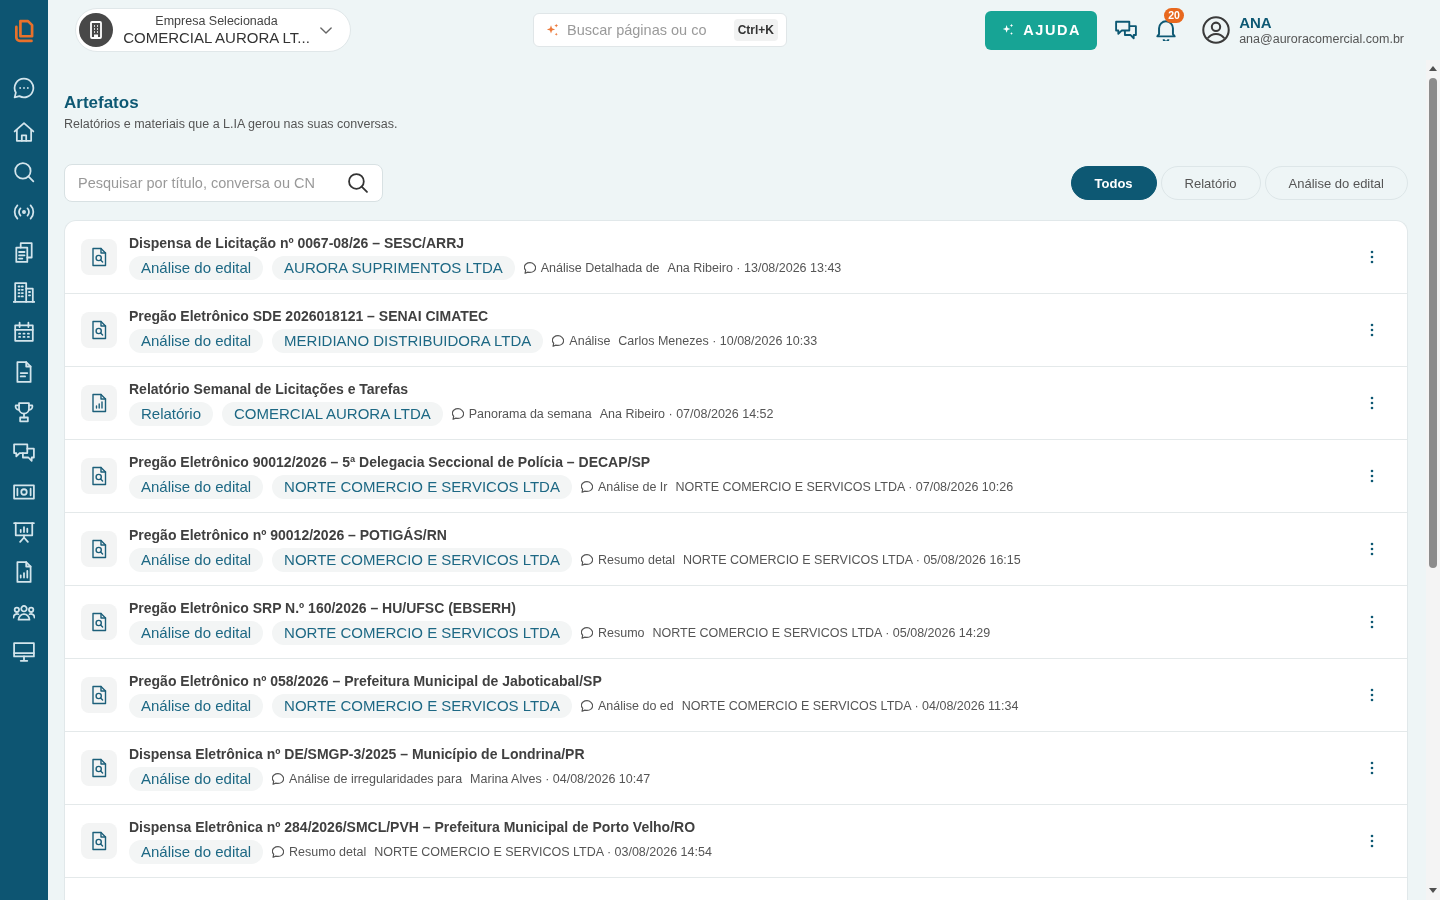 The image size is (1440, 900). What do you see at coordinates (24, 252) in the screenshot?
I see `documents-icon` at bounding box center [24, 252].